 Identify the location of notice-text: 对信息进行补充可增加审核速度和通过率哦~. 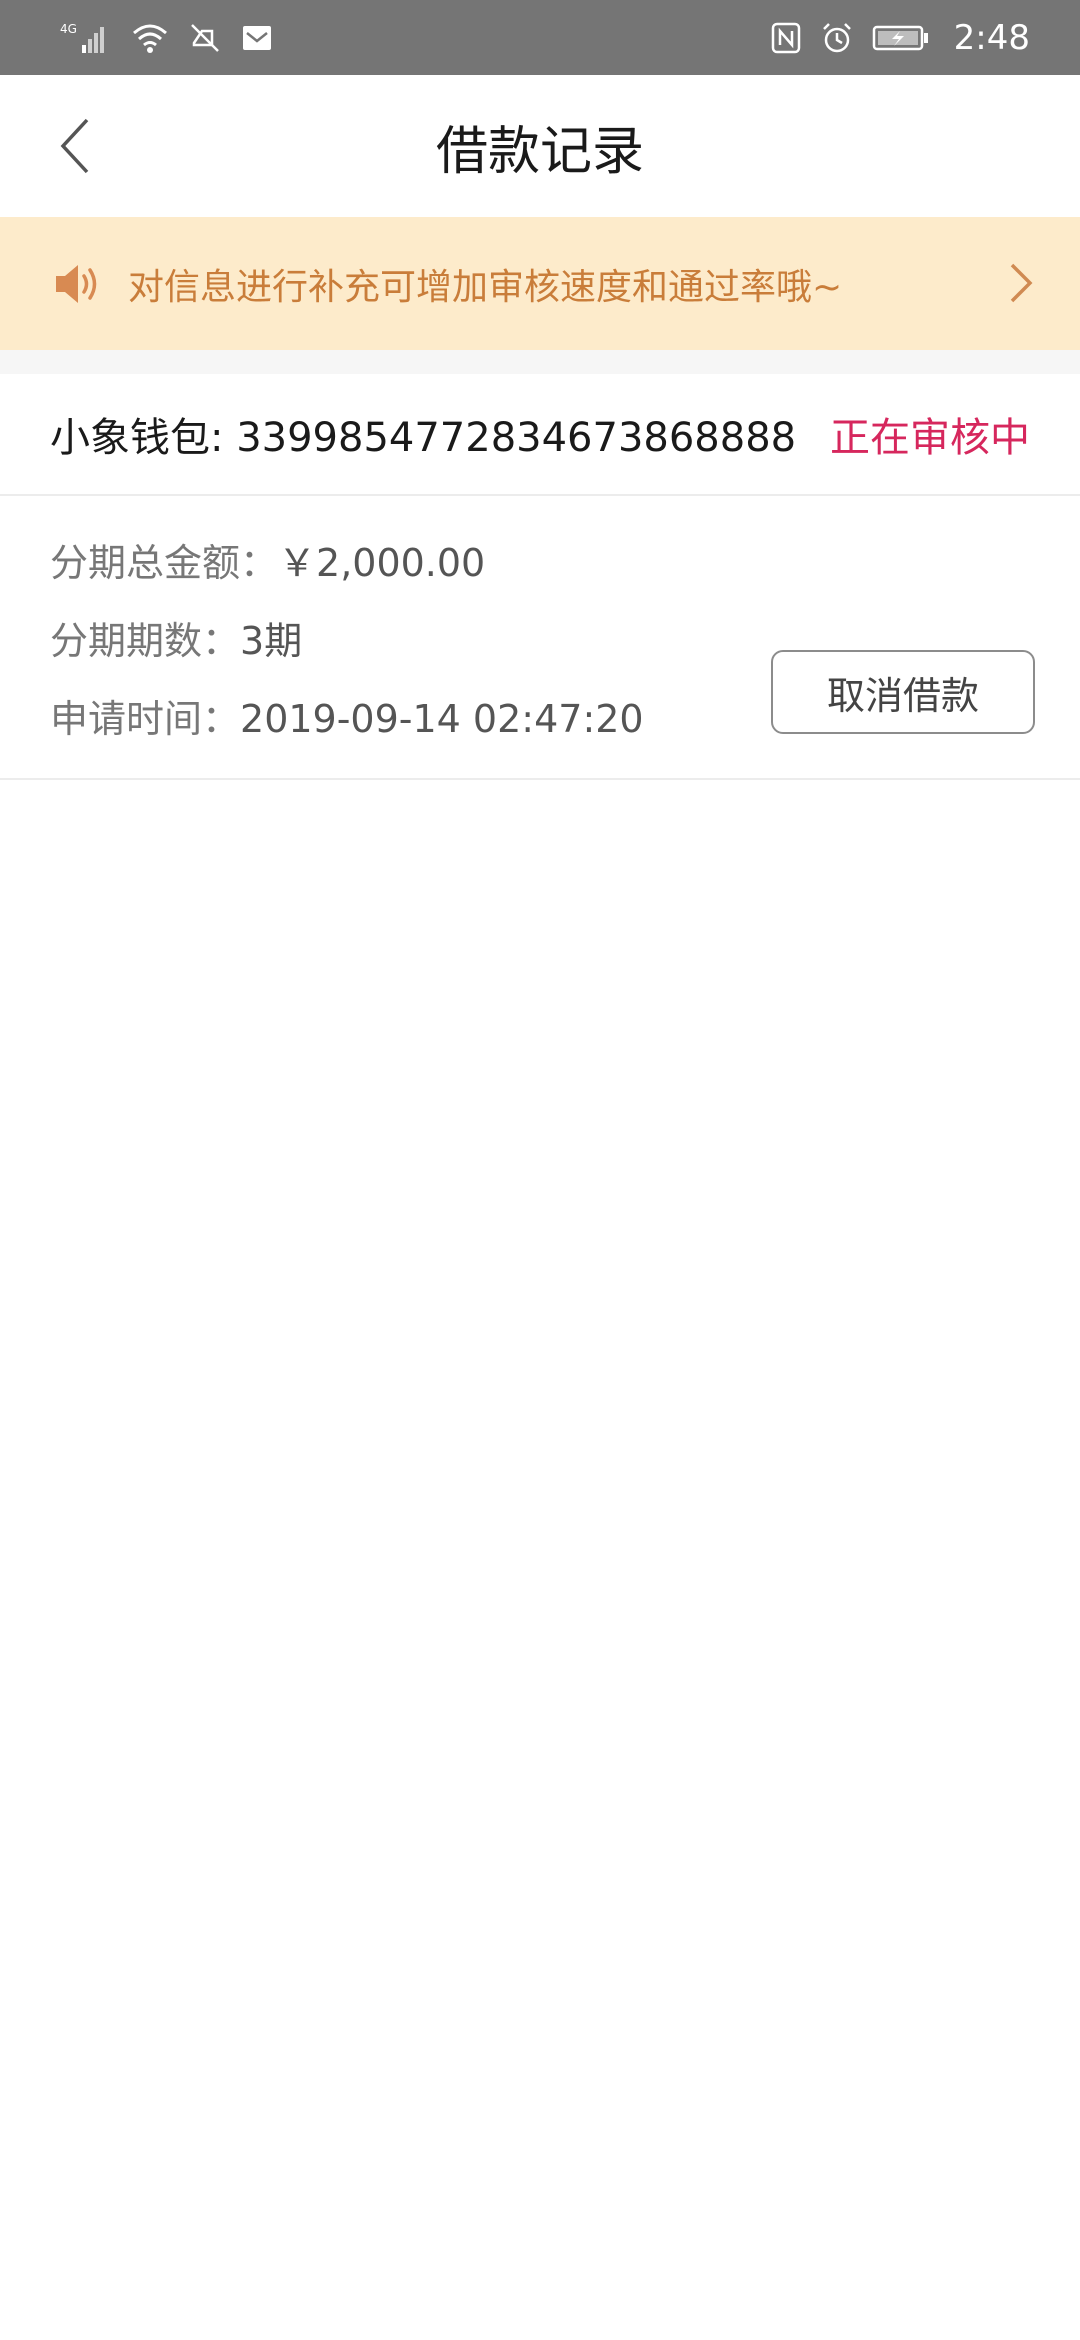
(485, 287).